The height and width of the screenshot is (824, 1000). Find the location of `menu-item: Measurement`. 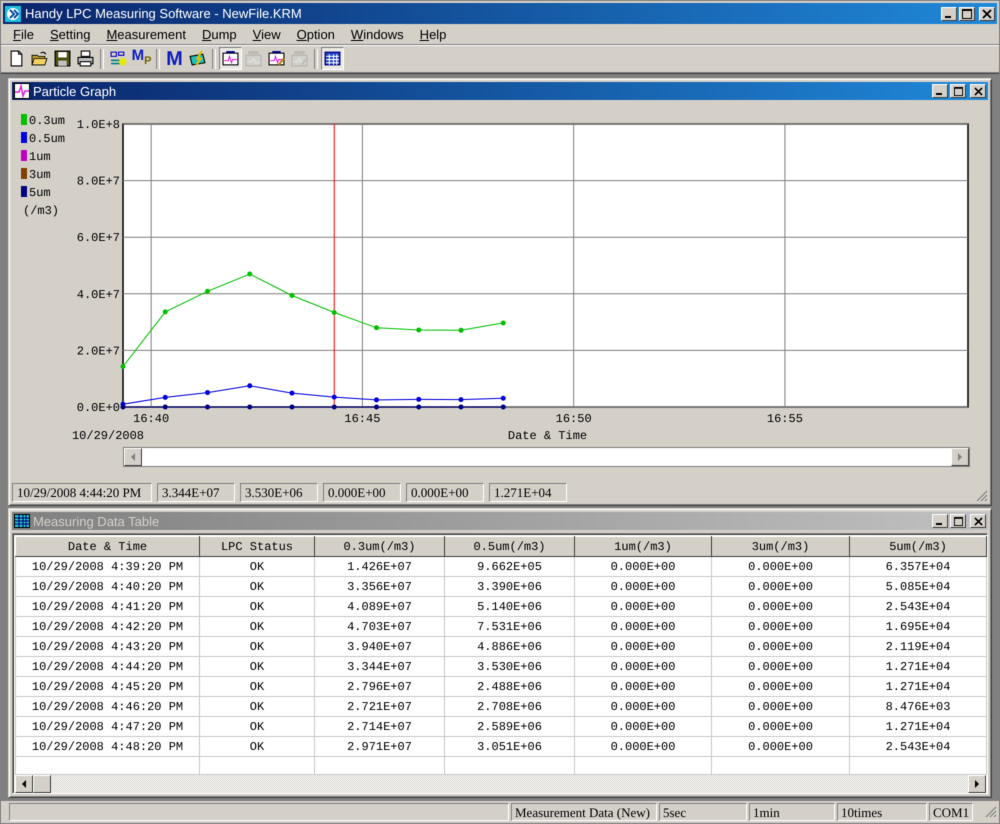

menu-item: Measurement is located at coordinates (146, 34).